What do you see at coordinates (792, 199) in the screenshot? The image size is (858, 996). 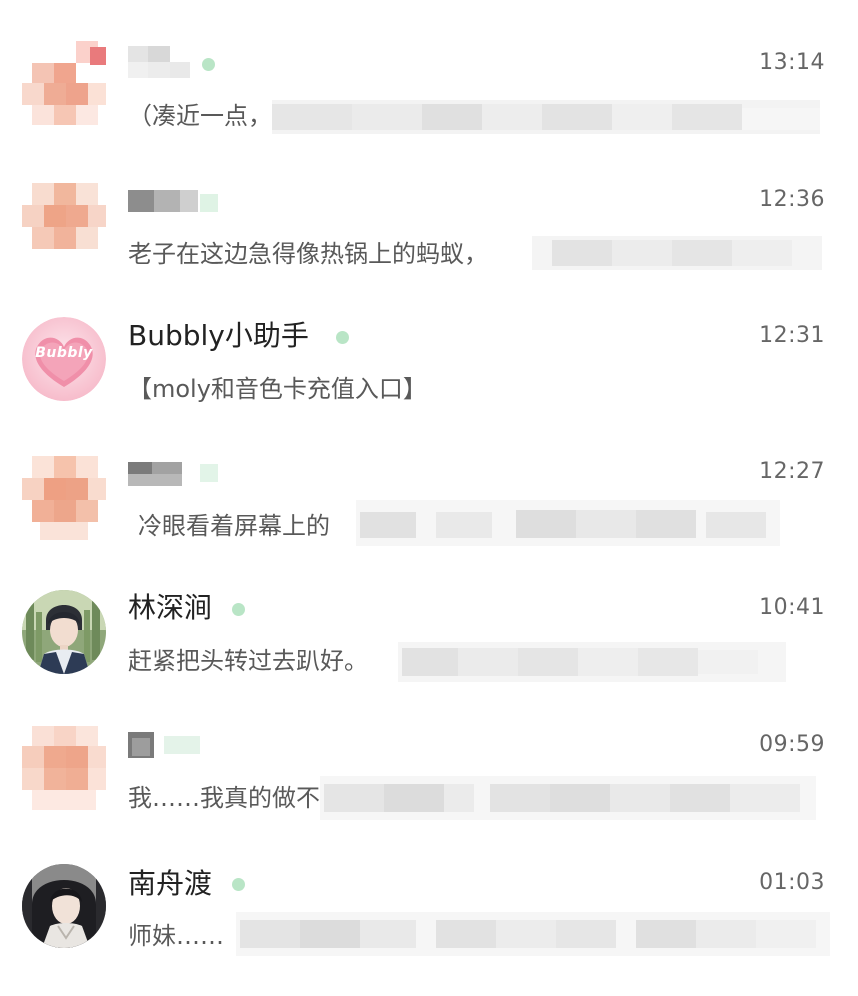 I see `chat-time: 12:36` at bounding box center [792, 199].